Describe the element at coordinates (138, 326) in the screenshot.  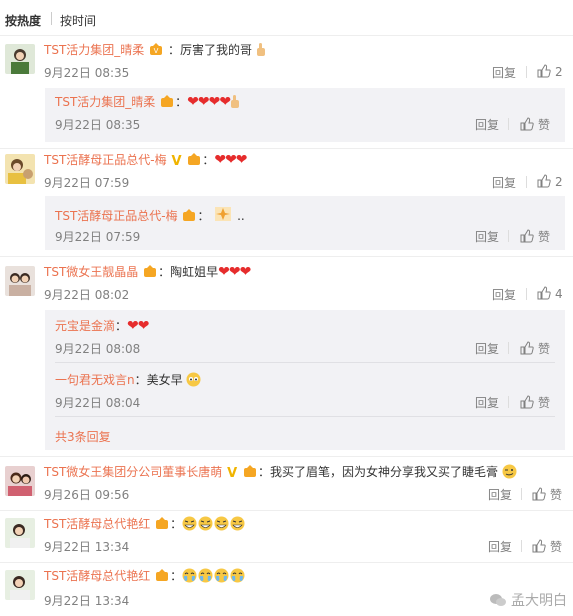
I see `heart-emoji-icon: ❤❤` at that location.